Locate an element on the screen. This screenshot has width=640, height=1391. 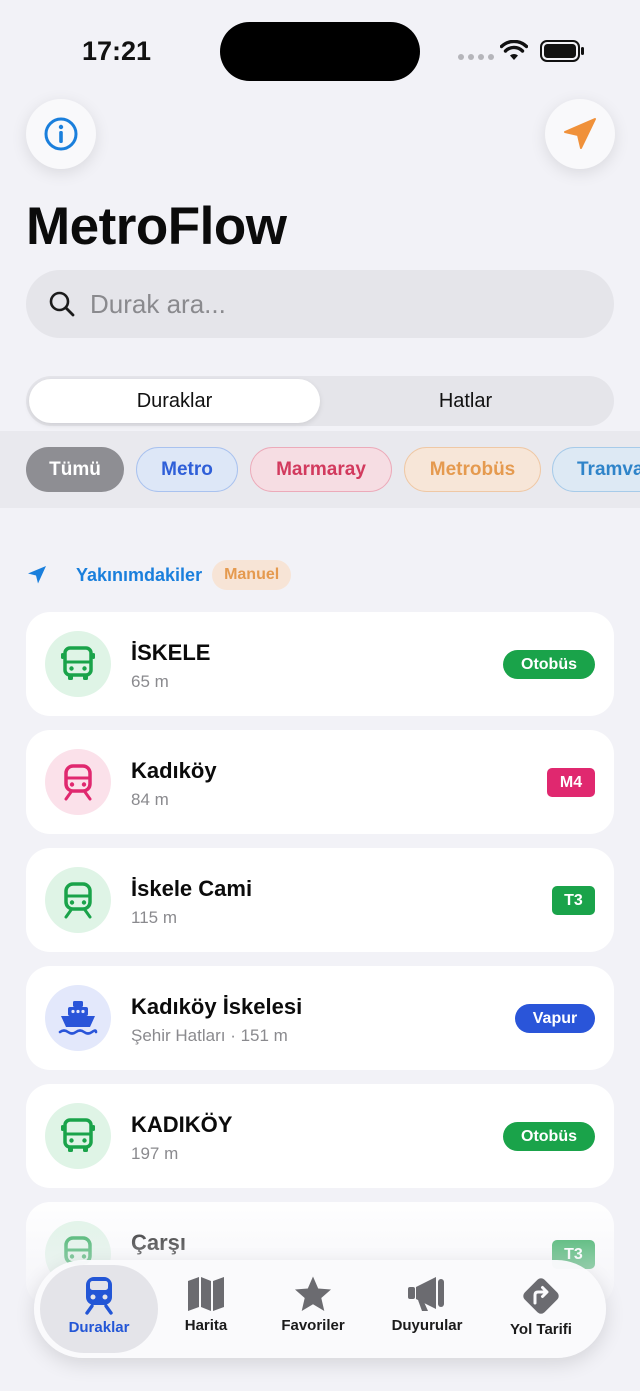
wifi-icon is located at coordinates (514, 50).